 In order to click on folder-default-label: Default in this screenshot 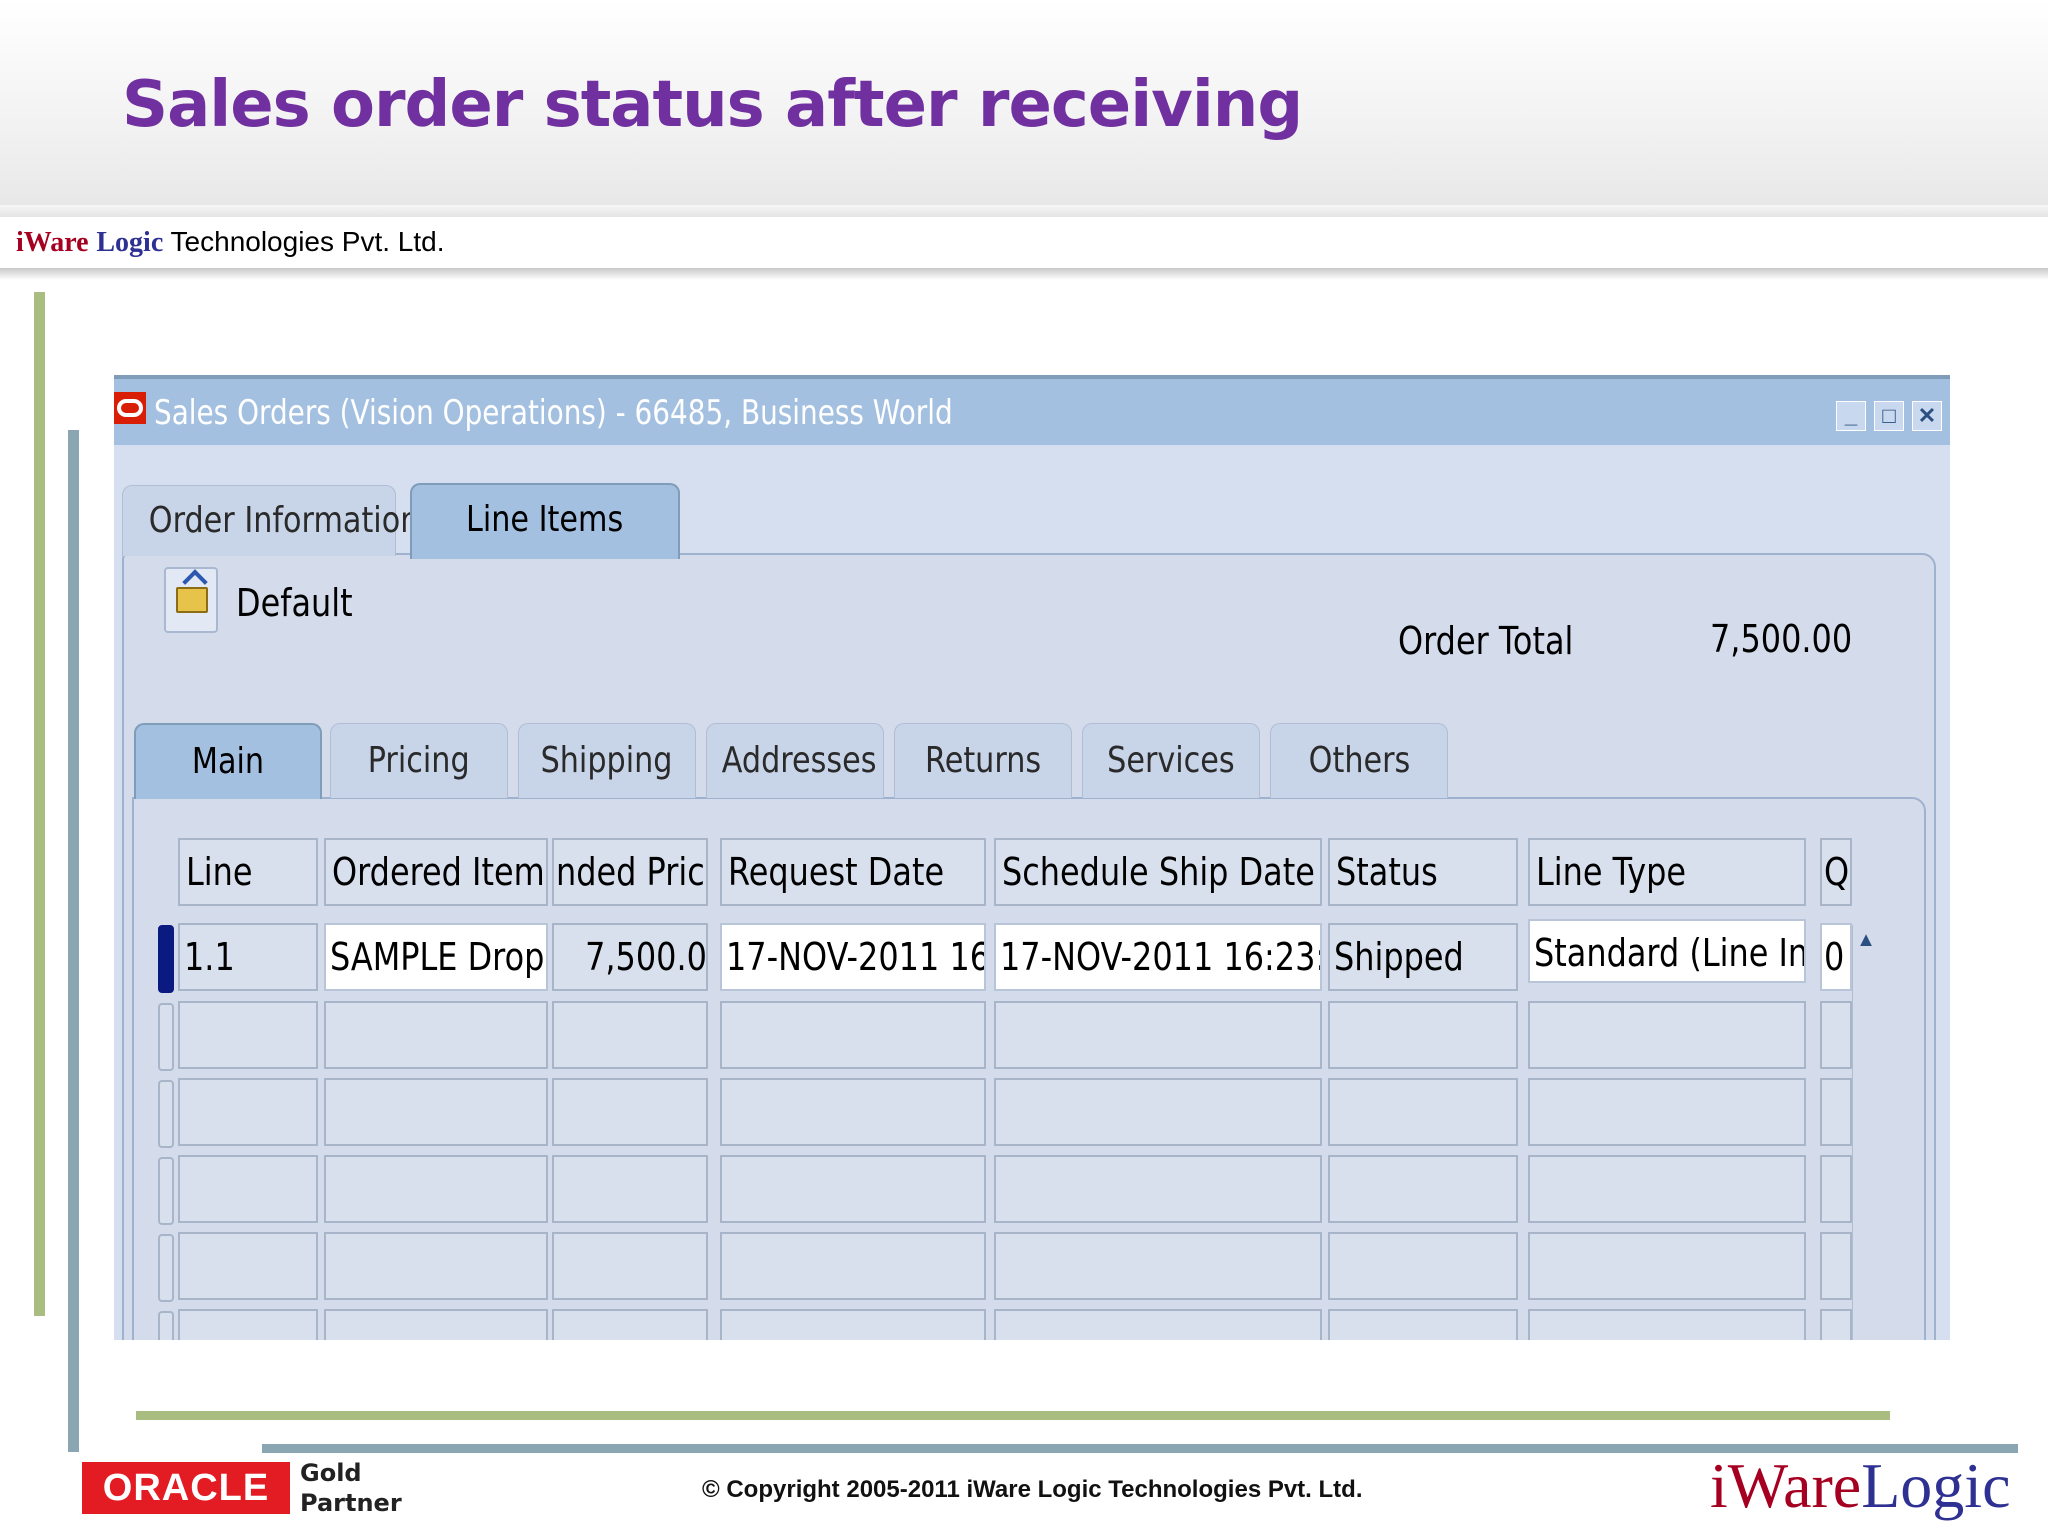, I will do `click(294, 603)`.